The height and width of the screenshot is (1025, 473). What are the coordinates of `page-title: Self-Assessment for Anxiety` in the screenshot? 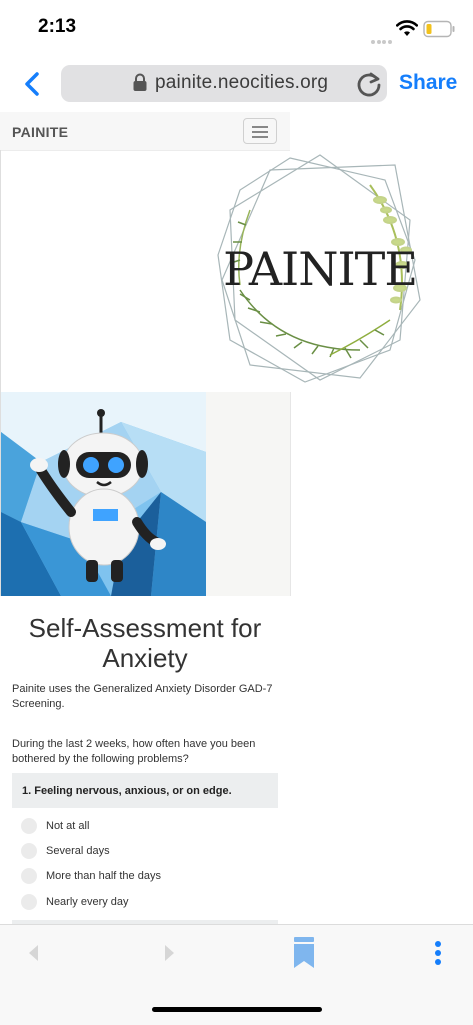 It's located at (145, 643).